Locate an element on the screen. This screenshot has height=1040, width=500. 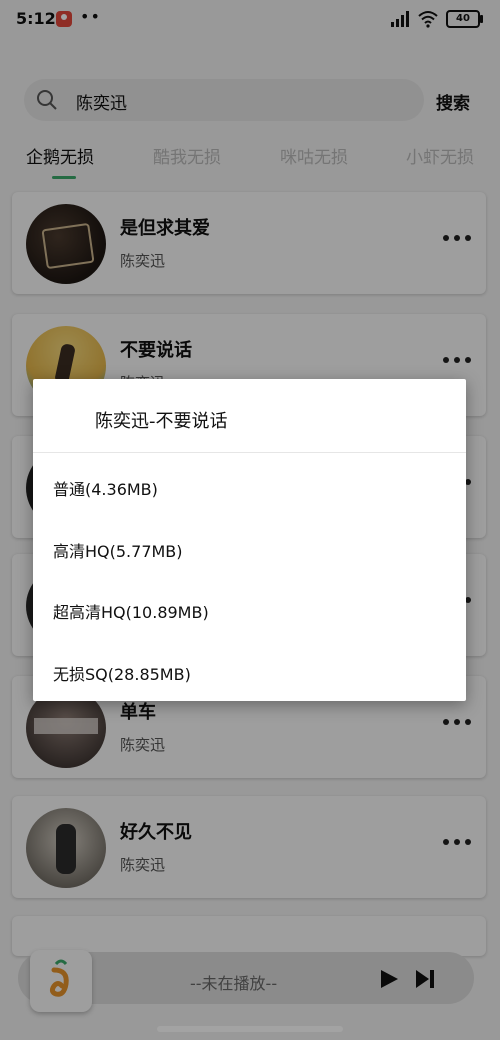
quality-option-standard: 普通(4.36MB) is located at coordinates (105, 488).